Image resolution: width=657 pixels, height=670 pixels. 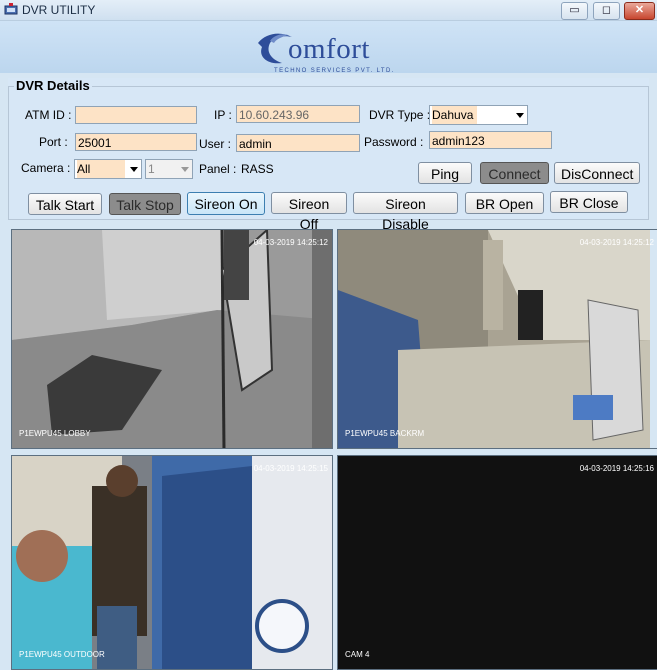 I want to click on dvr-details-title: DVR Details, so click(x=53, y=85).